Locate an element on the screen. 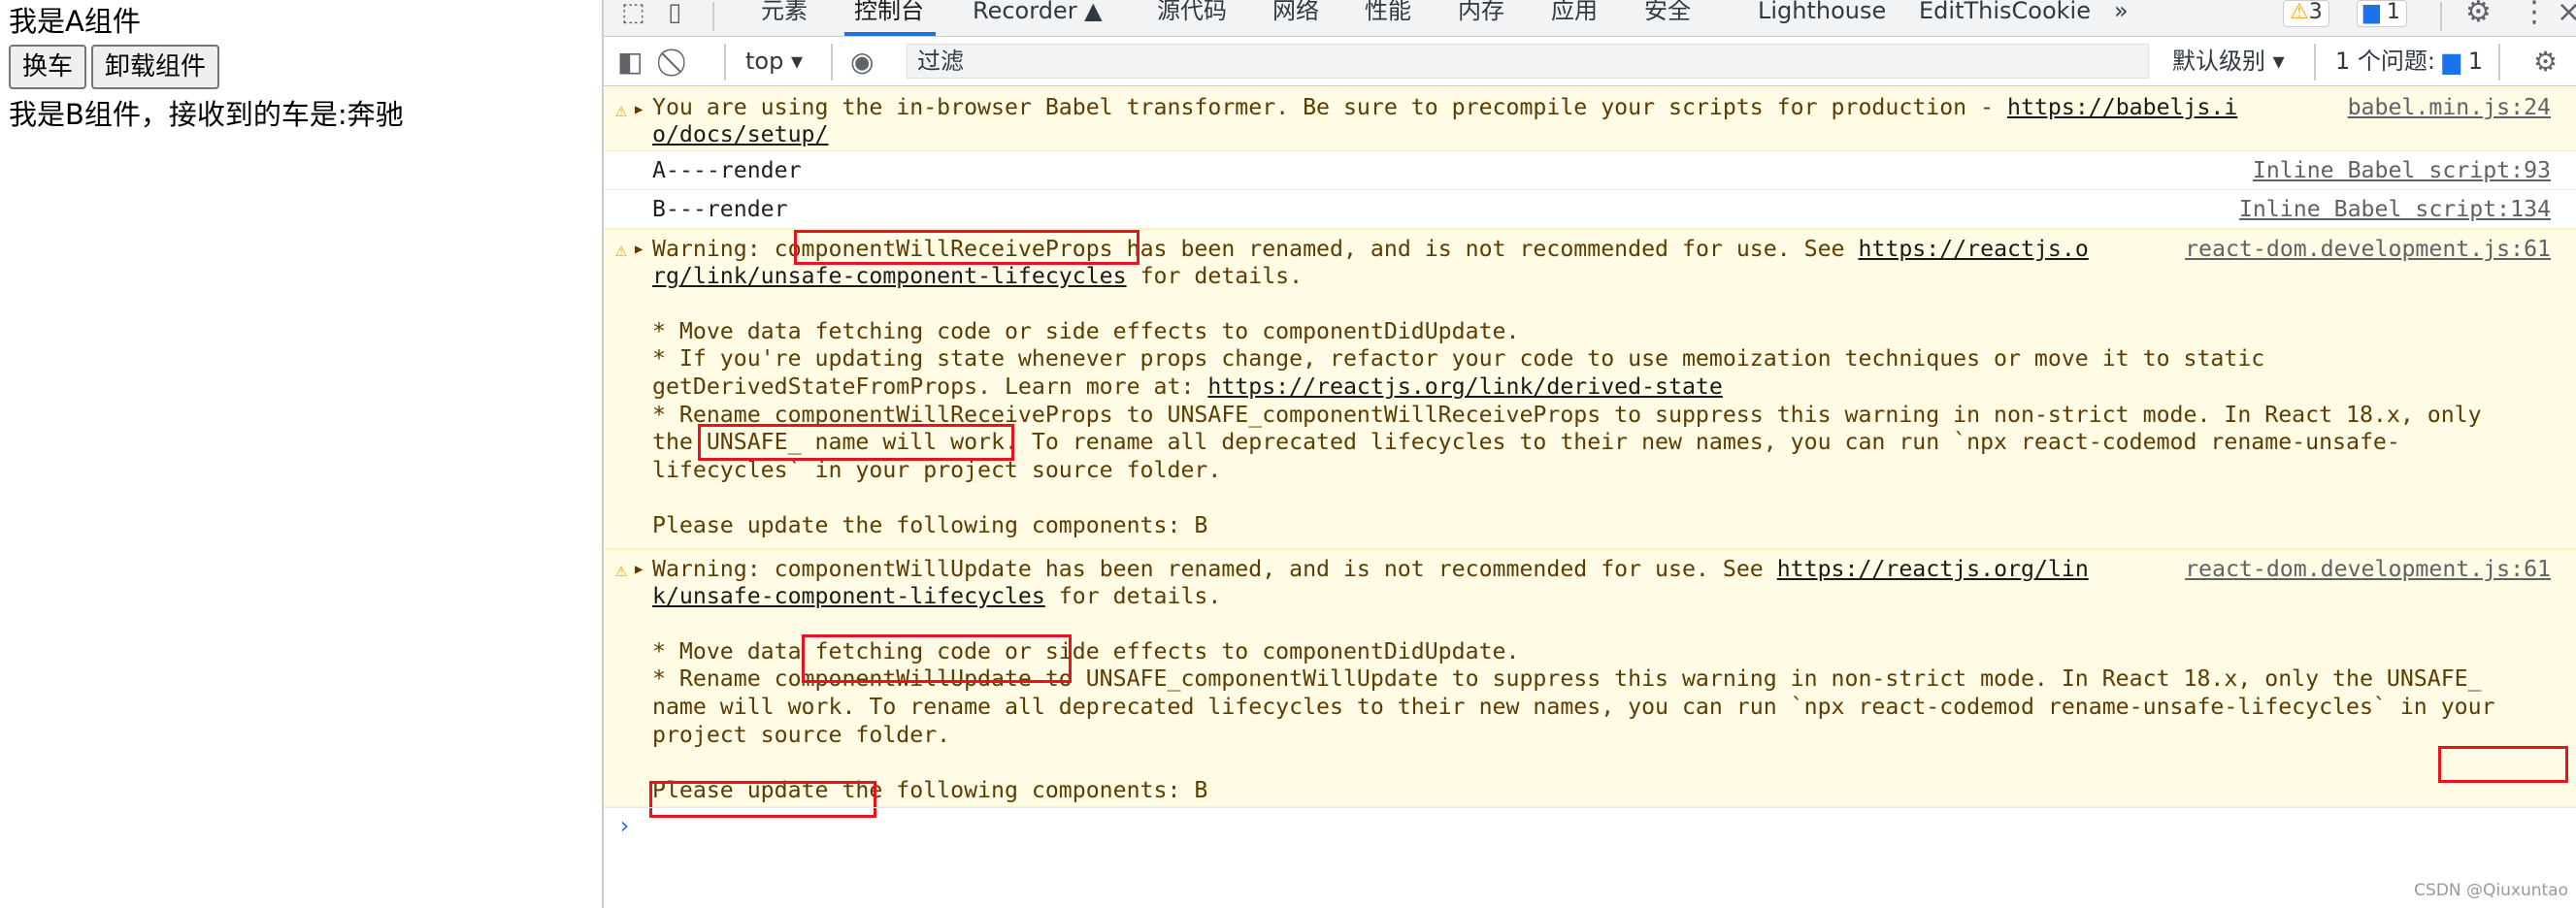 This screenshot has width=2576, height=908. unload-component-button: 卸载组件 is located at coordinates (155, 67).